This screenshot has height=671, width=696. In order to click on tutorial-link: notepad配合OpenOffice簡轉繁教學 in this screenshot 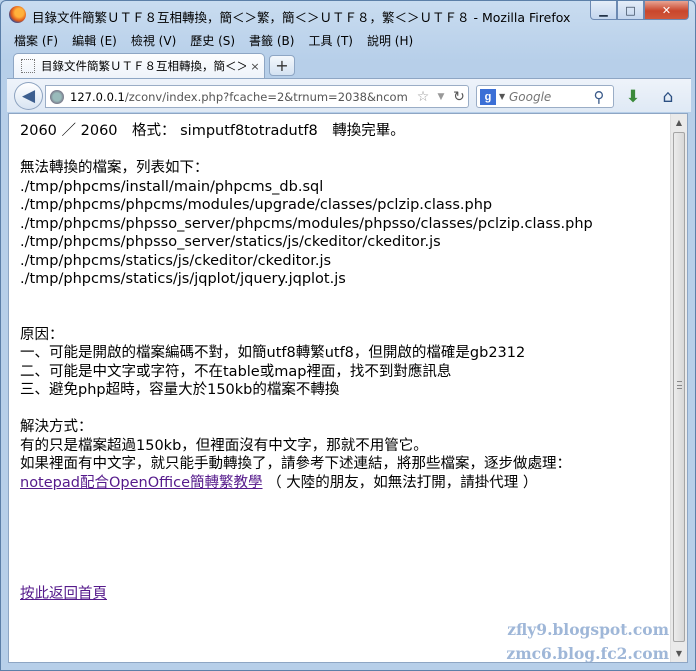, I will do `click(141, 483)`.